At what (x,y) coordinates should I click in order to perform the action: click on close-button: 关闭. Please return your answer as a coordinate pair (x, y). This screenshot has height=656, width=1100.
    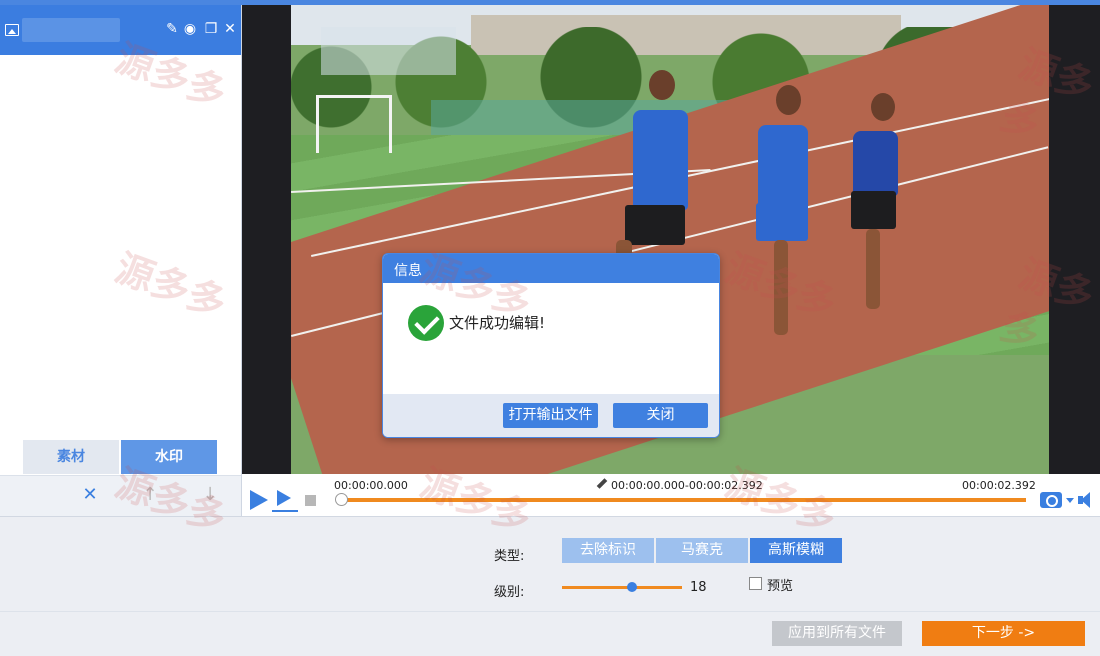
    Looking at the image, I should click on (660, 415).